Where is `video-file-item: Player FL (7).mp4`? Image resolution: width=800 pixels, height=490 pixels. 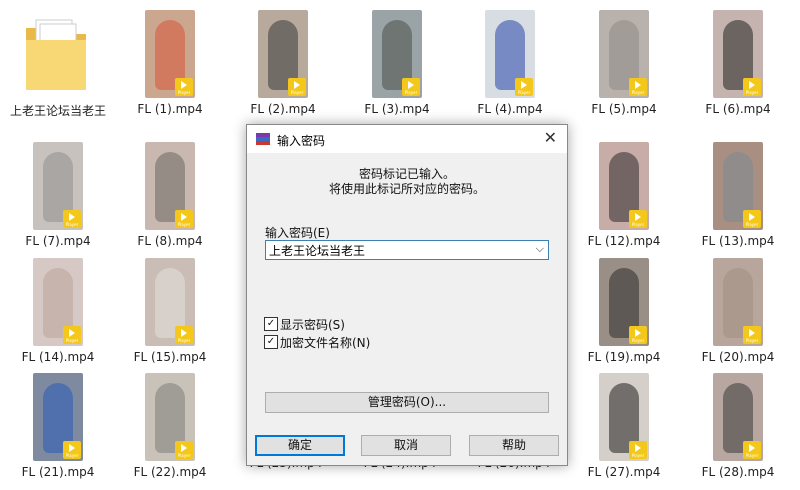 video-file-item: Player FL (7).mp4 is located at coordinates (58, 195).